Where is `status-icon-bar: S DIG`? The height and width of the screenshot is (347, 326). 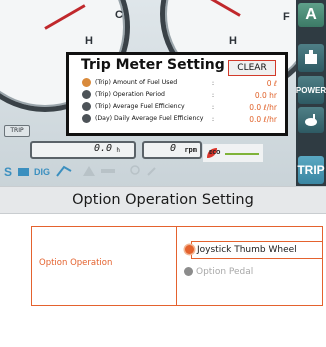 status-icon-bar: S DIG is located at coordinates (148, 175).